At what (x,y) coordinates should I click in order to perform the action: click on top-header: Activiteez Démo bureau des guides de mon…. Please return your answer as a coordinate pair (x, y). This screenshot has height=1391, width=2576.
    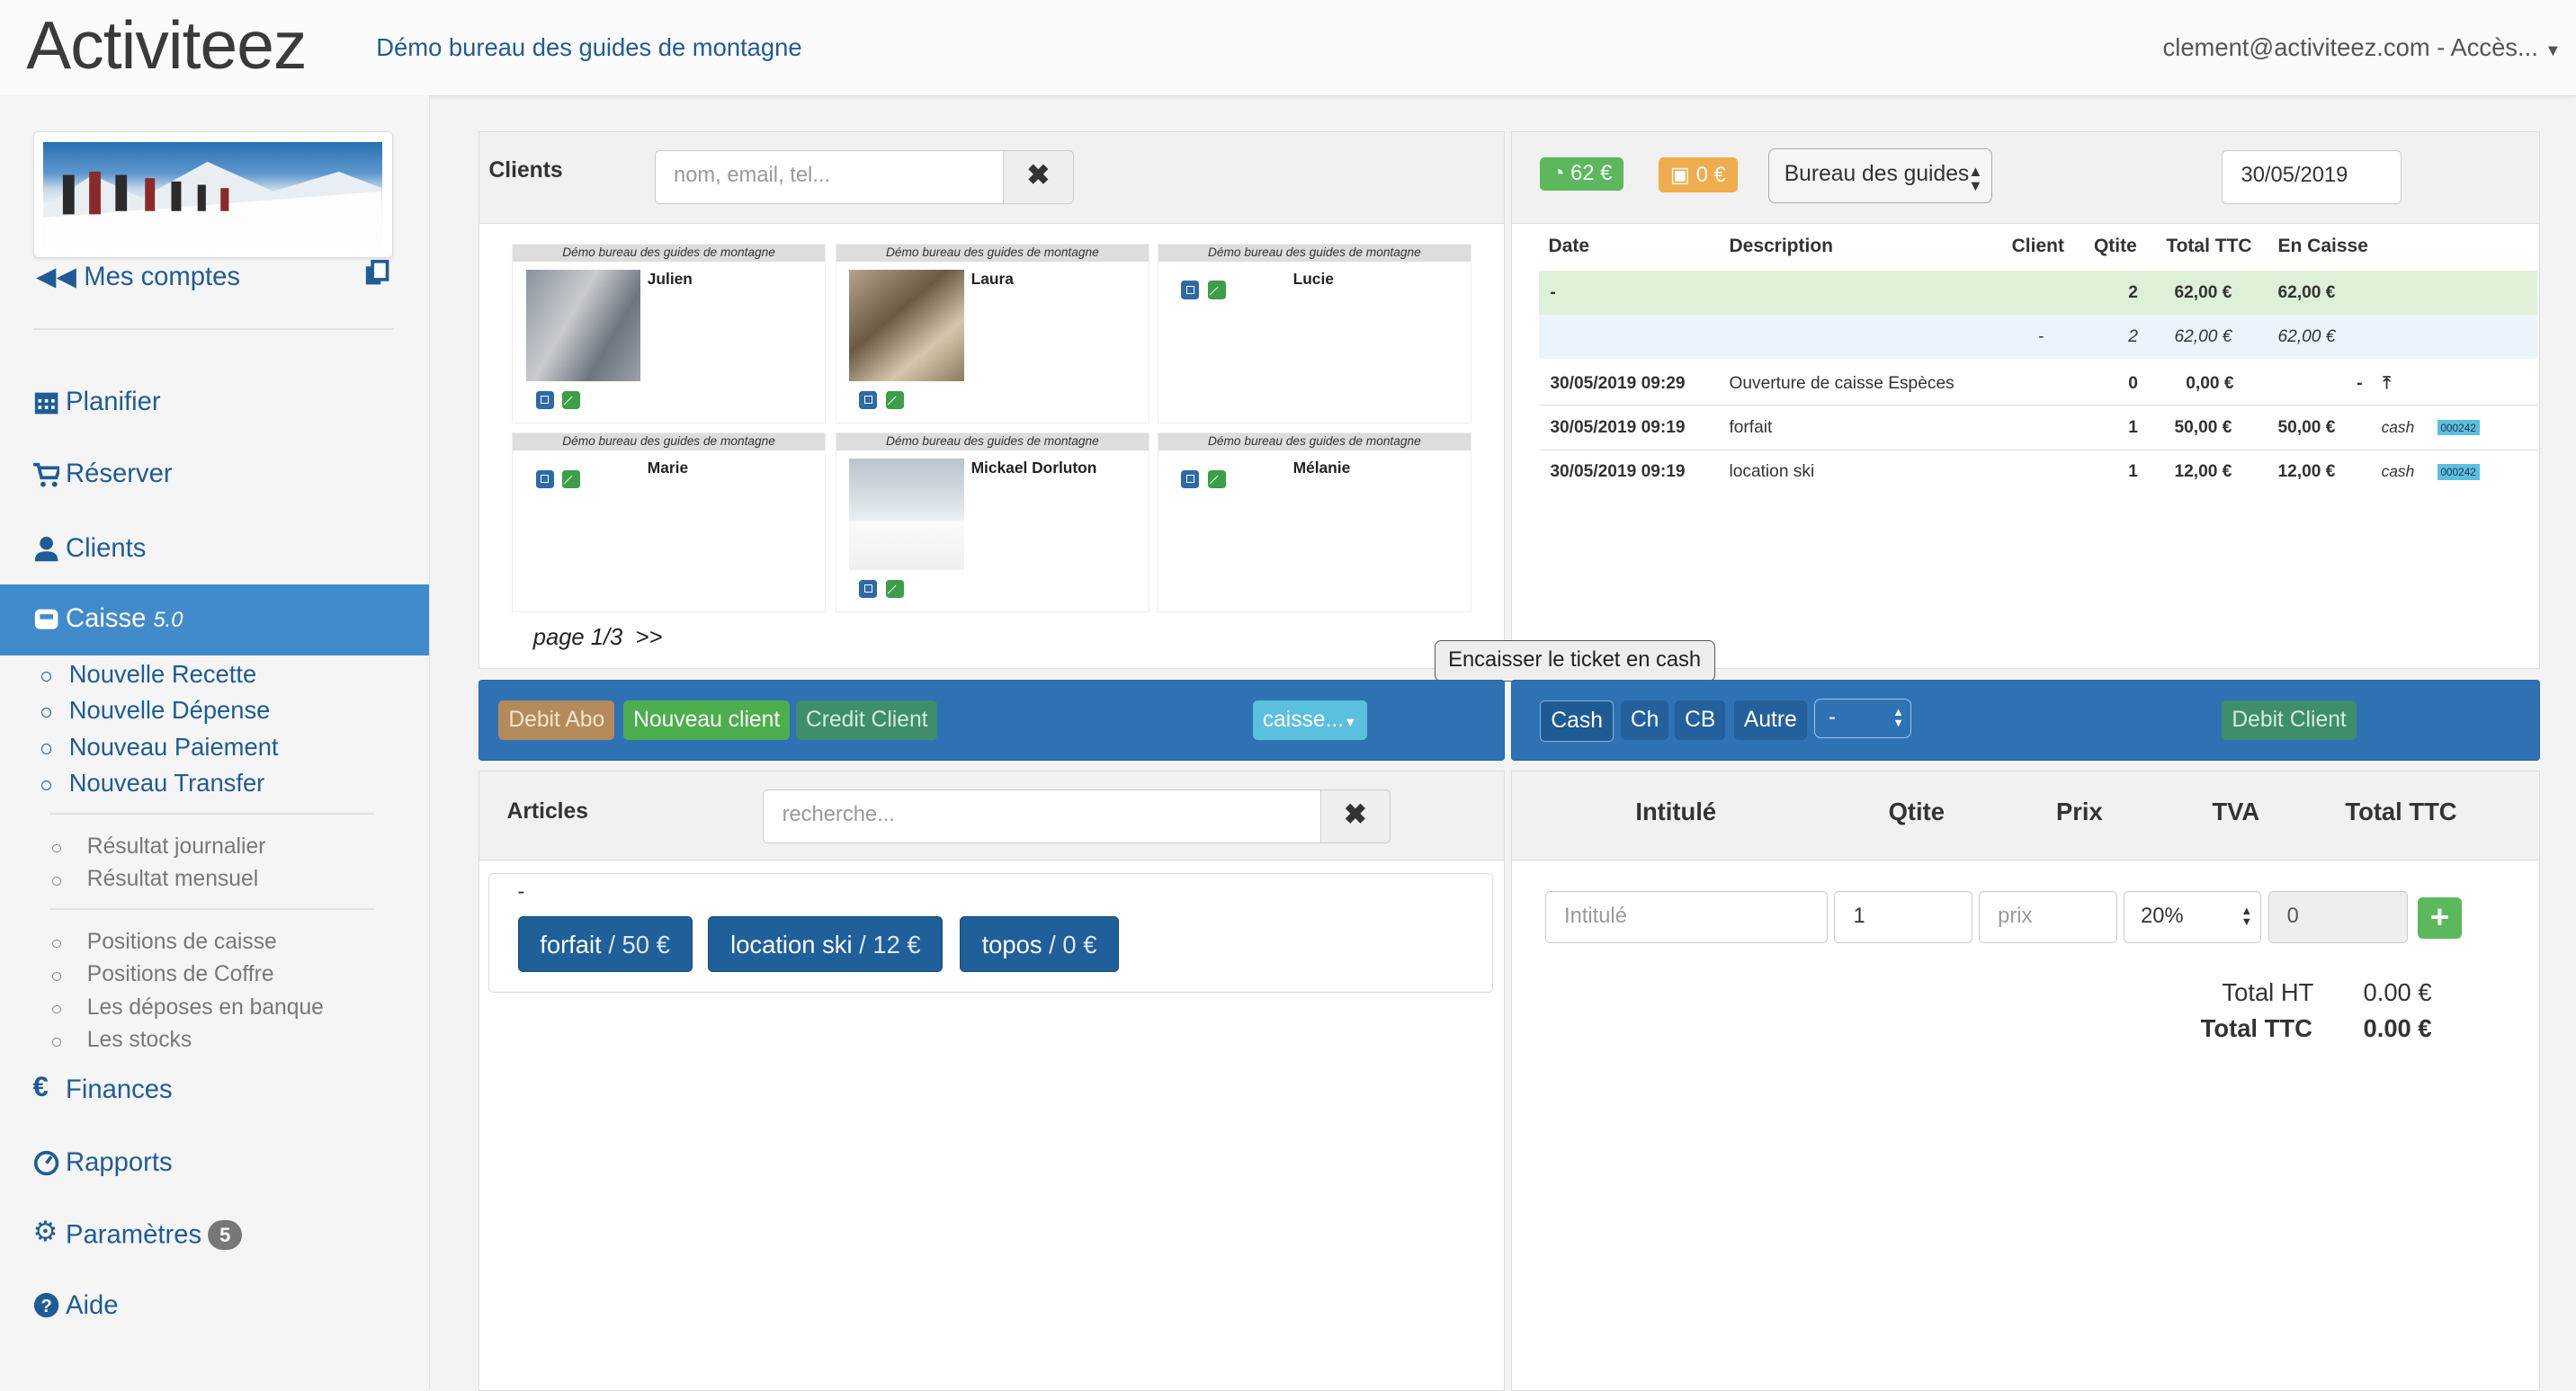
    Looking at the image, I should click on (1288, 48).